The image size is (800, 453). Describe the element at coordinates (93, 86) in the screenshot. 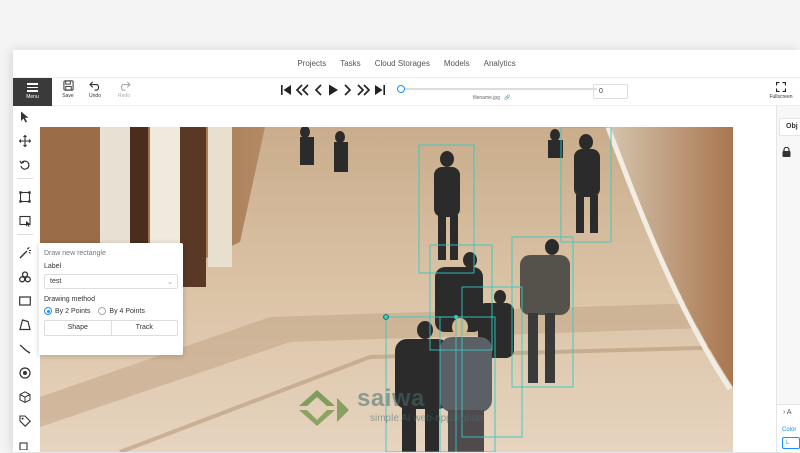

I see `undo-icon` at that location.